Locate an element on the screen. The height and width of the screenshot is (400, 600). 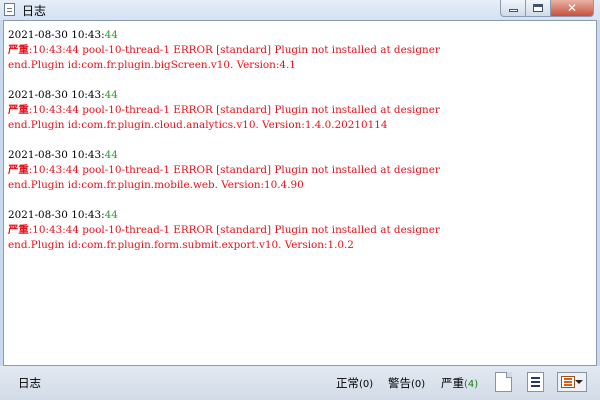
warning-filter: 警告(0) is located at coordinates (406, 383).